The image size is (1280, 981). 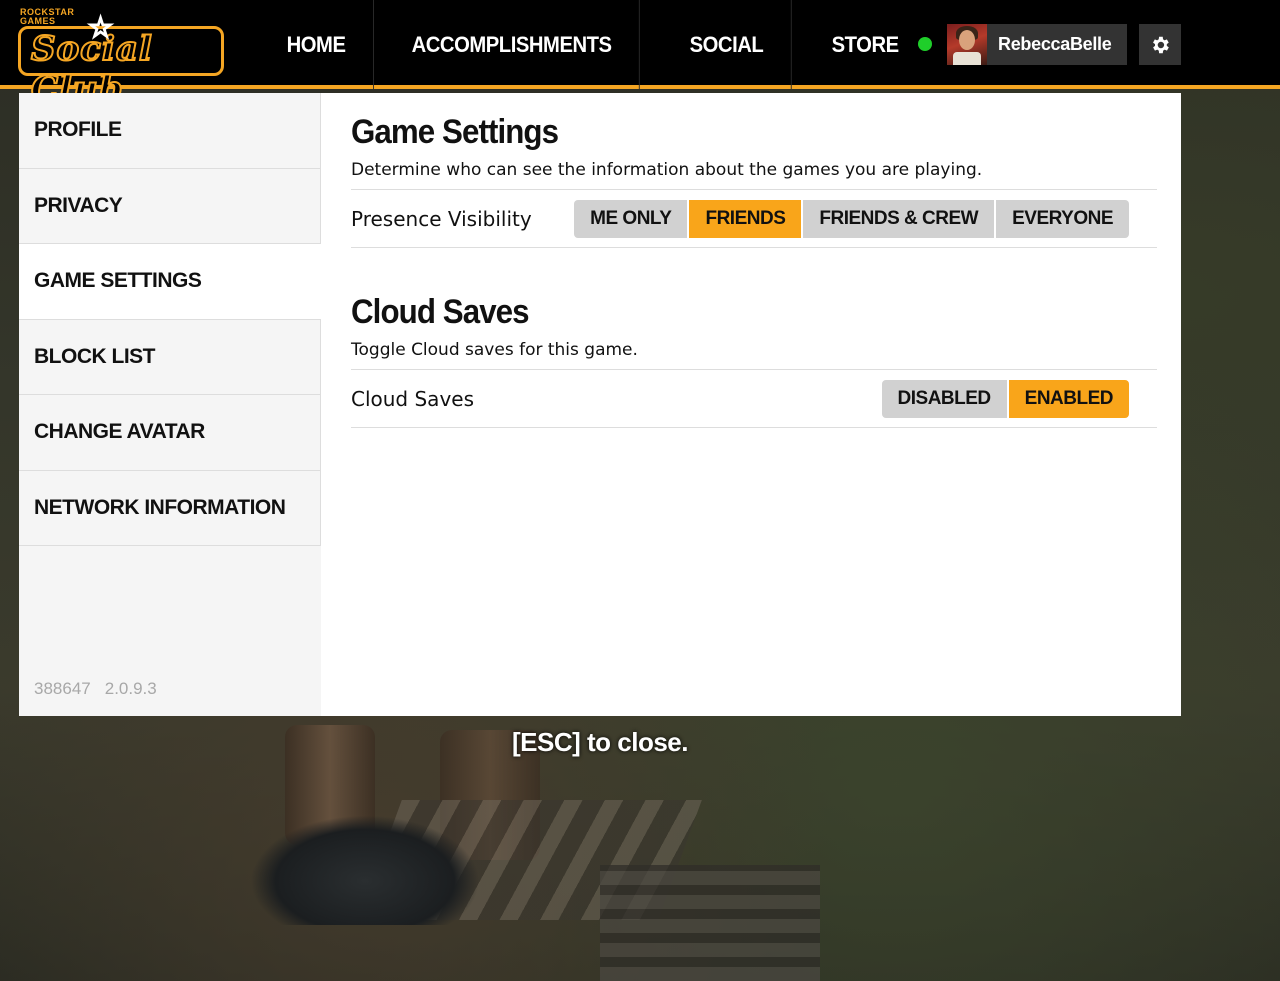 I want to click on cloud-saves-selector: DISABLED ENABLED, so click(x=1005, y=398).